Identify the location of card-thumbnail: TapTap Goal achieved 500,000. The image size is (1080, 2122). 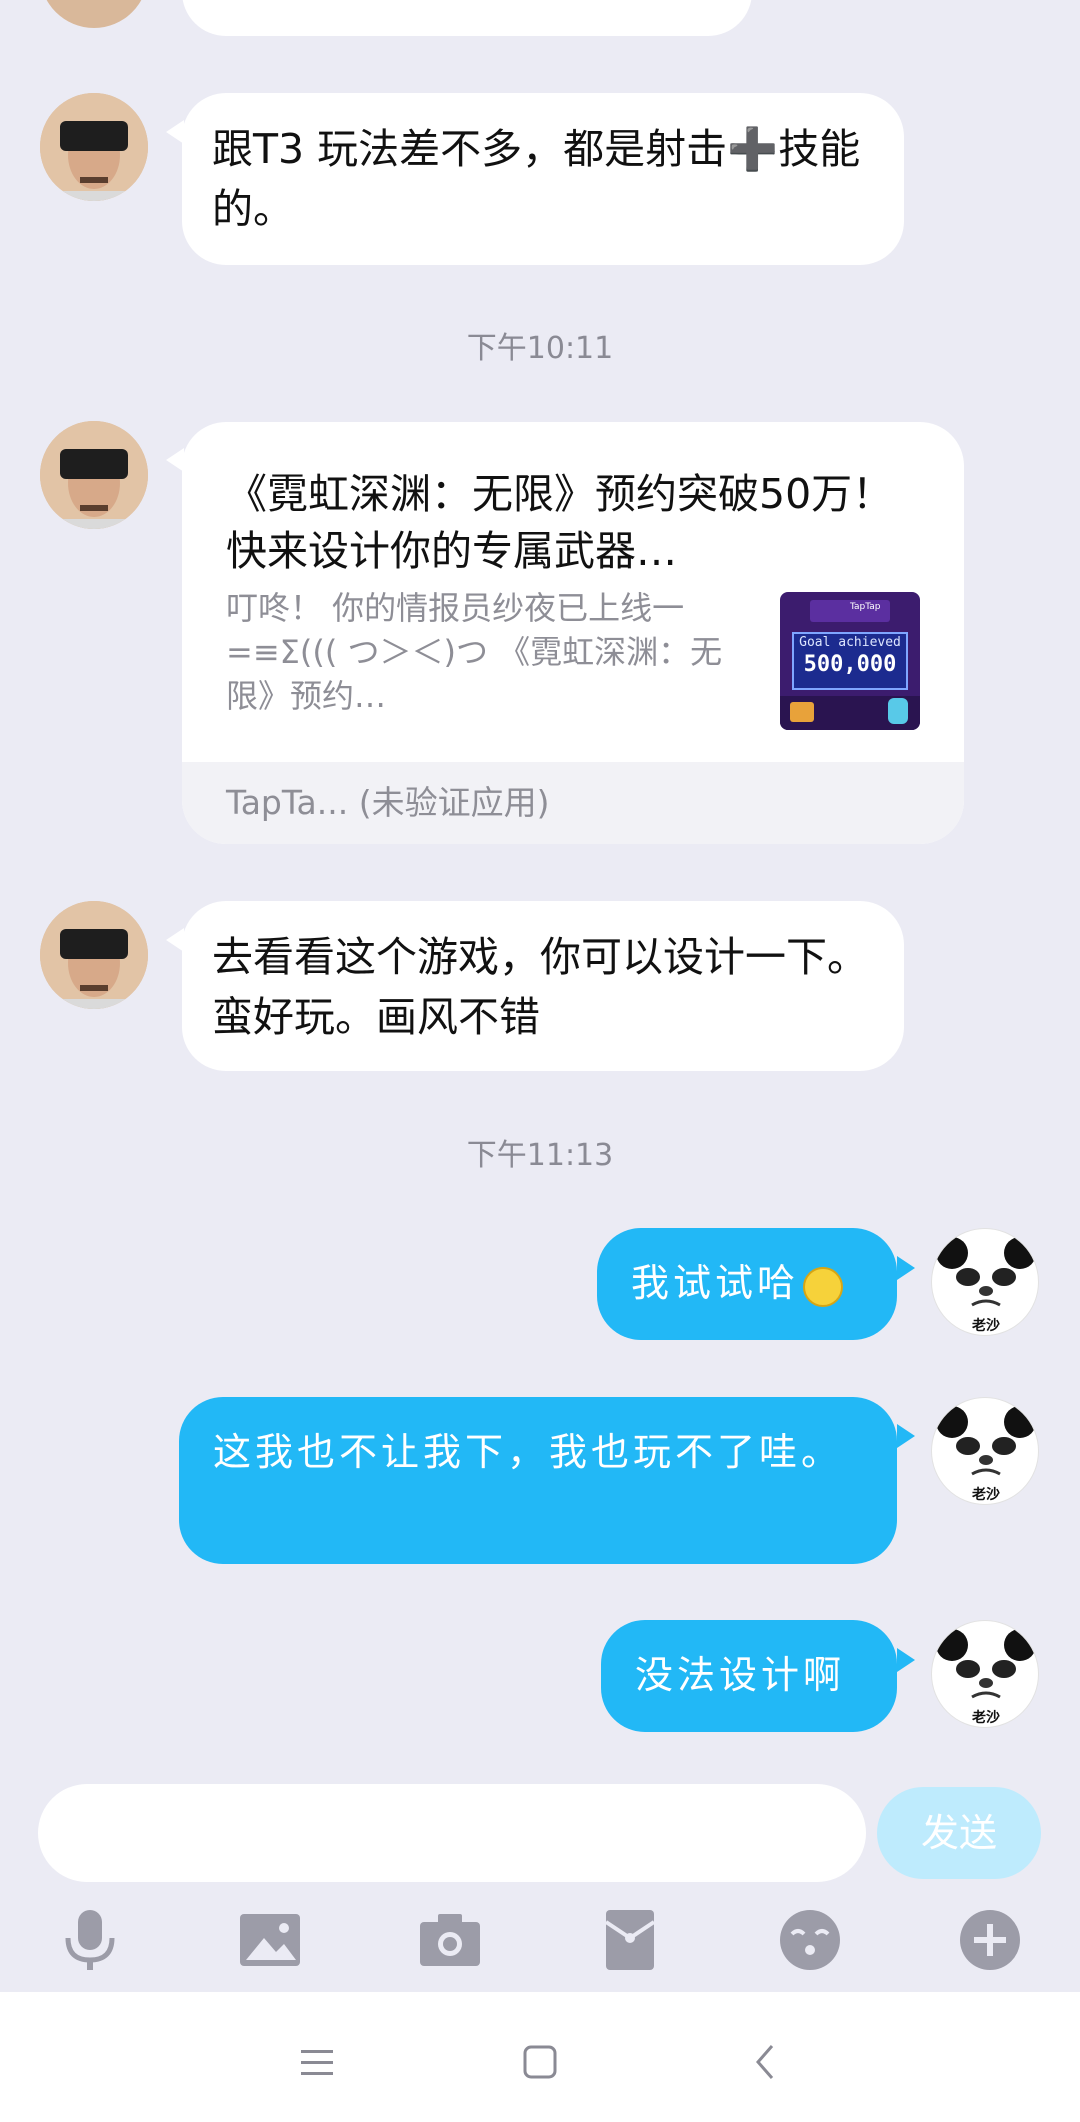
(850, 661).